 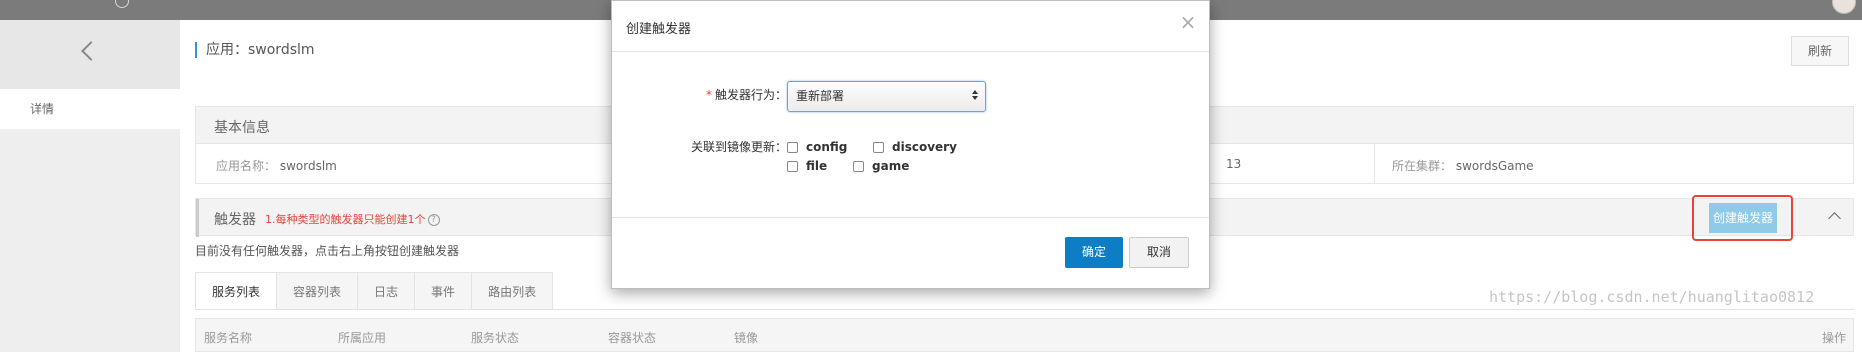 What do you see at coordinates (1094, 252) in the screenshot?
I see `confirm-button: 确定` at bounding box center [1094, 252].